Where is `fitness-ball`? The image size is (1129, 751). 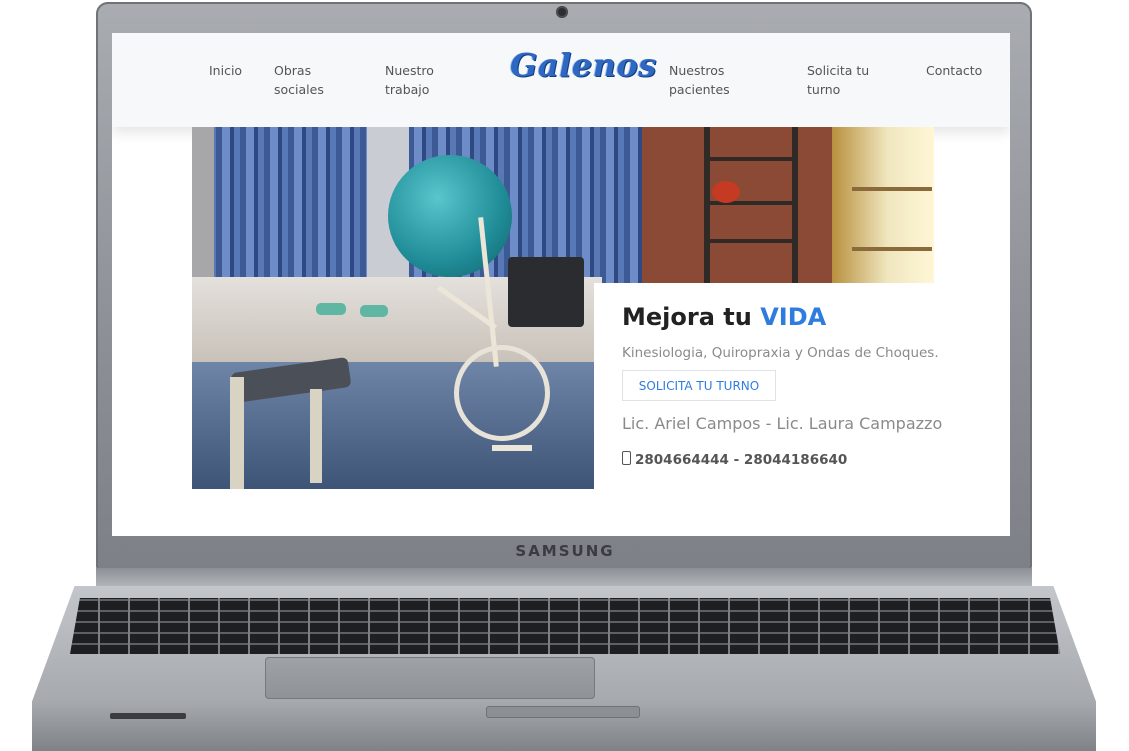
fitness-ball is located at coordinates (450, 216).